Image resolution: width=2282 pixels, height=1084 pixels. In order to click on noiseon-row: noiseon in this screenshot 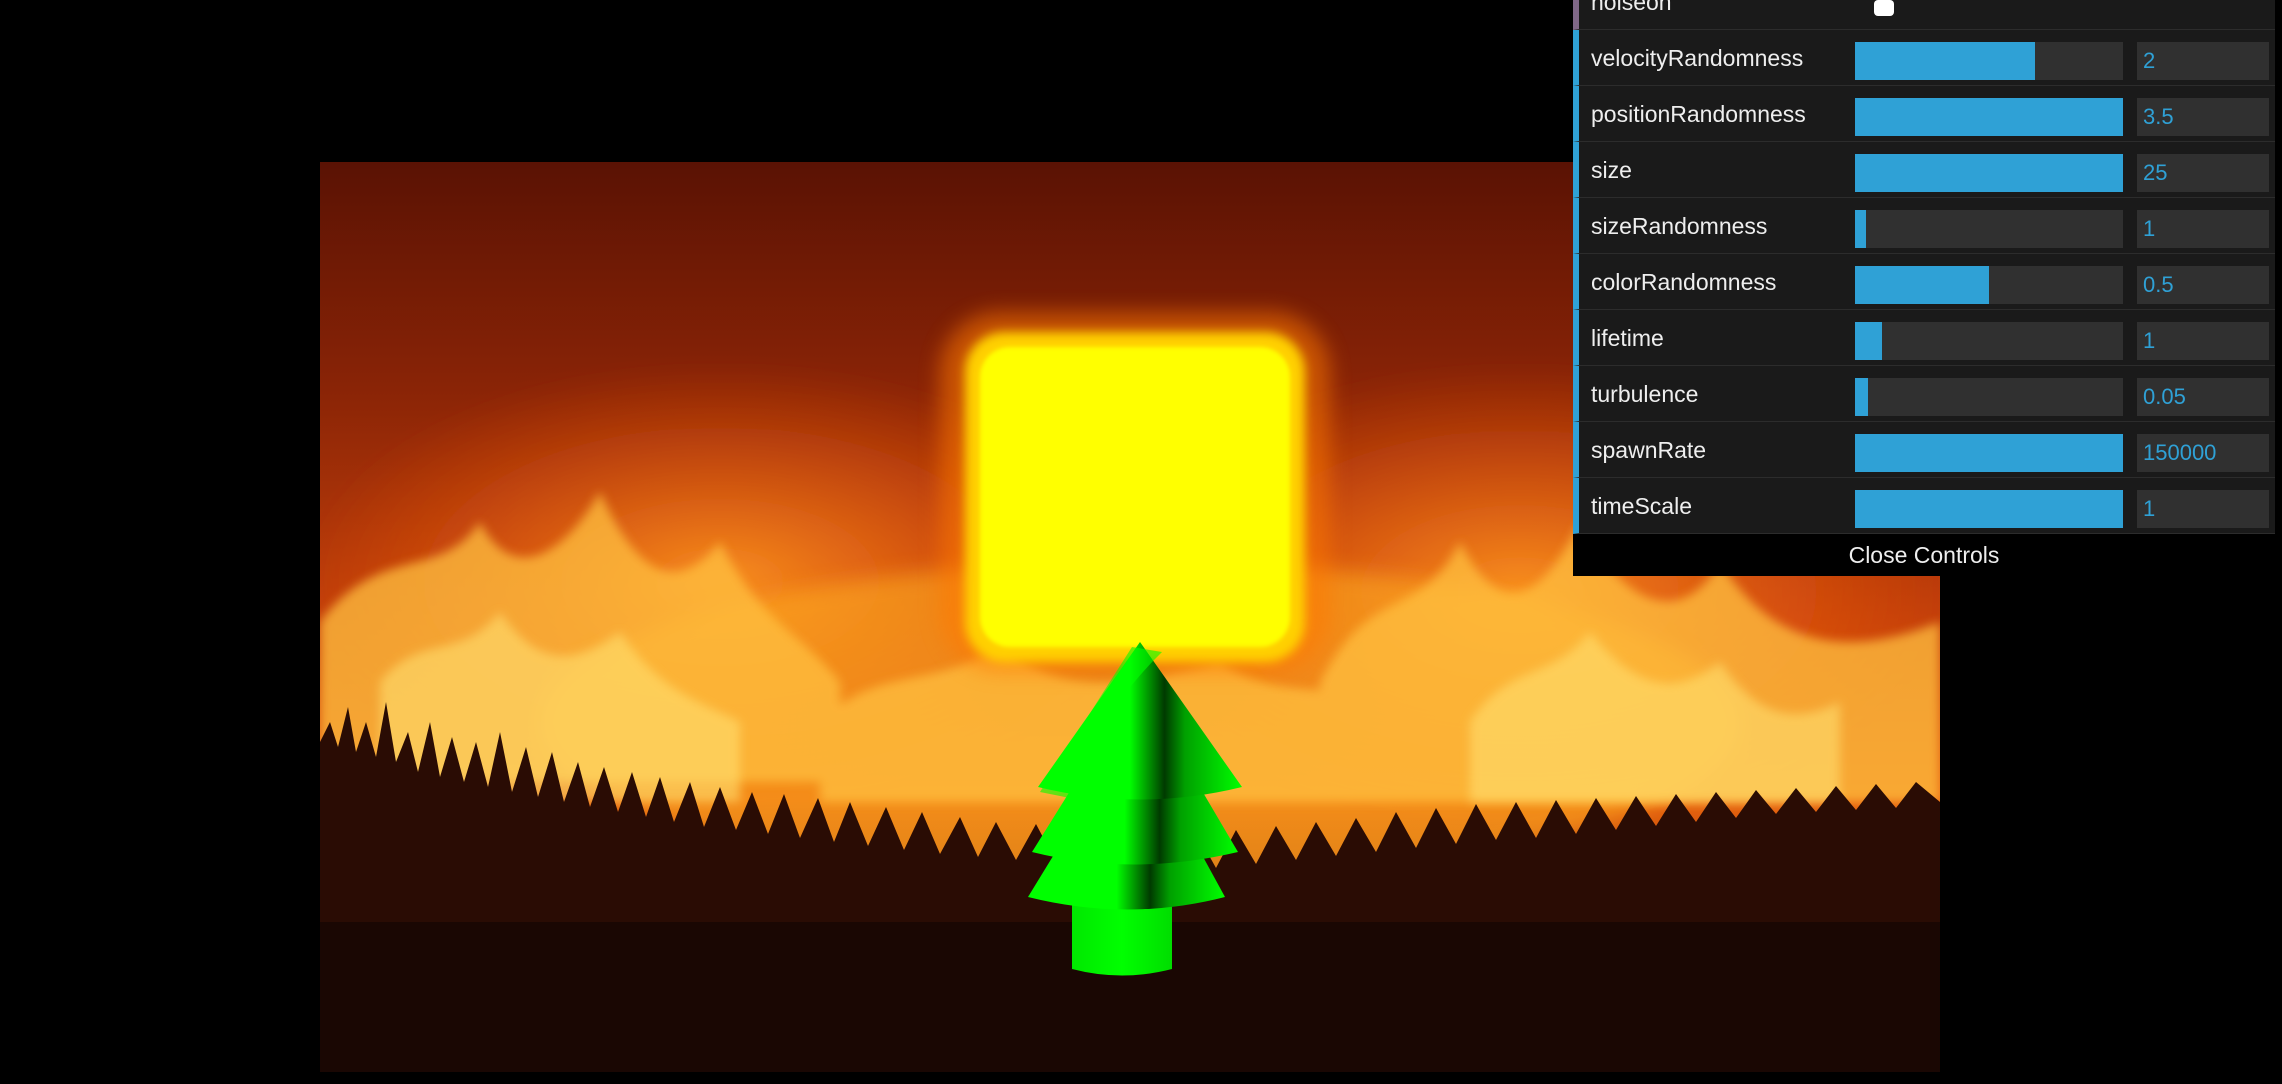, I will do `click(1924, 15)`.